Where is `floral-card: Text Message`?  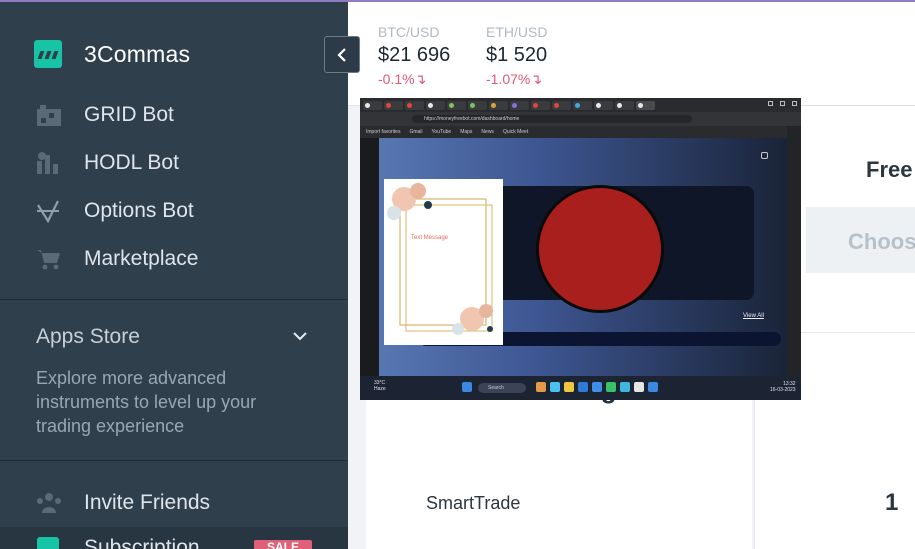
floral-card: Text Message is located at coordinates (443, 262).